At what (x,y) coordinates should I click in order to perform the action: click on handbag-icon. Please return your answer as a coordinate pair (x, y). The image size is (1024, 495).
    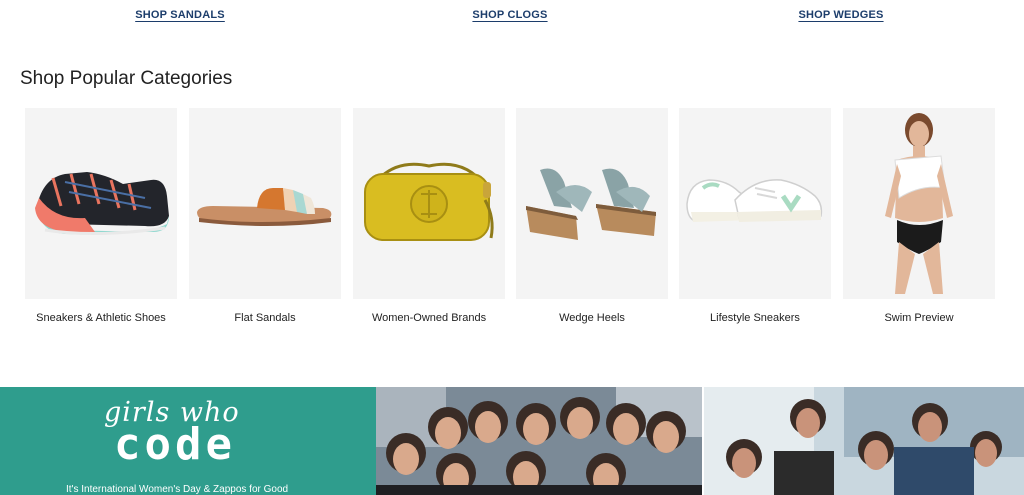
    Looking at the image, I should click on (429, 201).